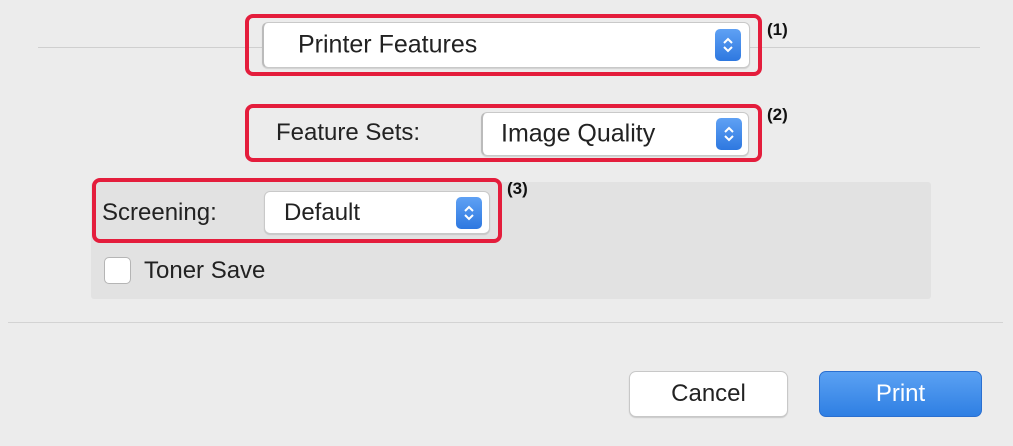  Describe the element at coordinates (517, 188) in the screenshot. I see `callout-3: (3)` at that location.